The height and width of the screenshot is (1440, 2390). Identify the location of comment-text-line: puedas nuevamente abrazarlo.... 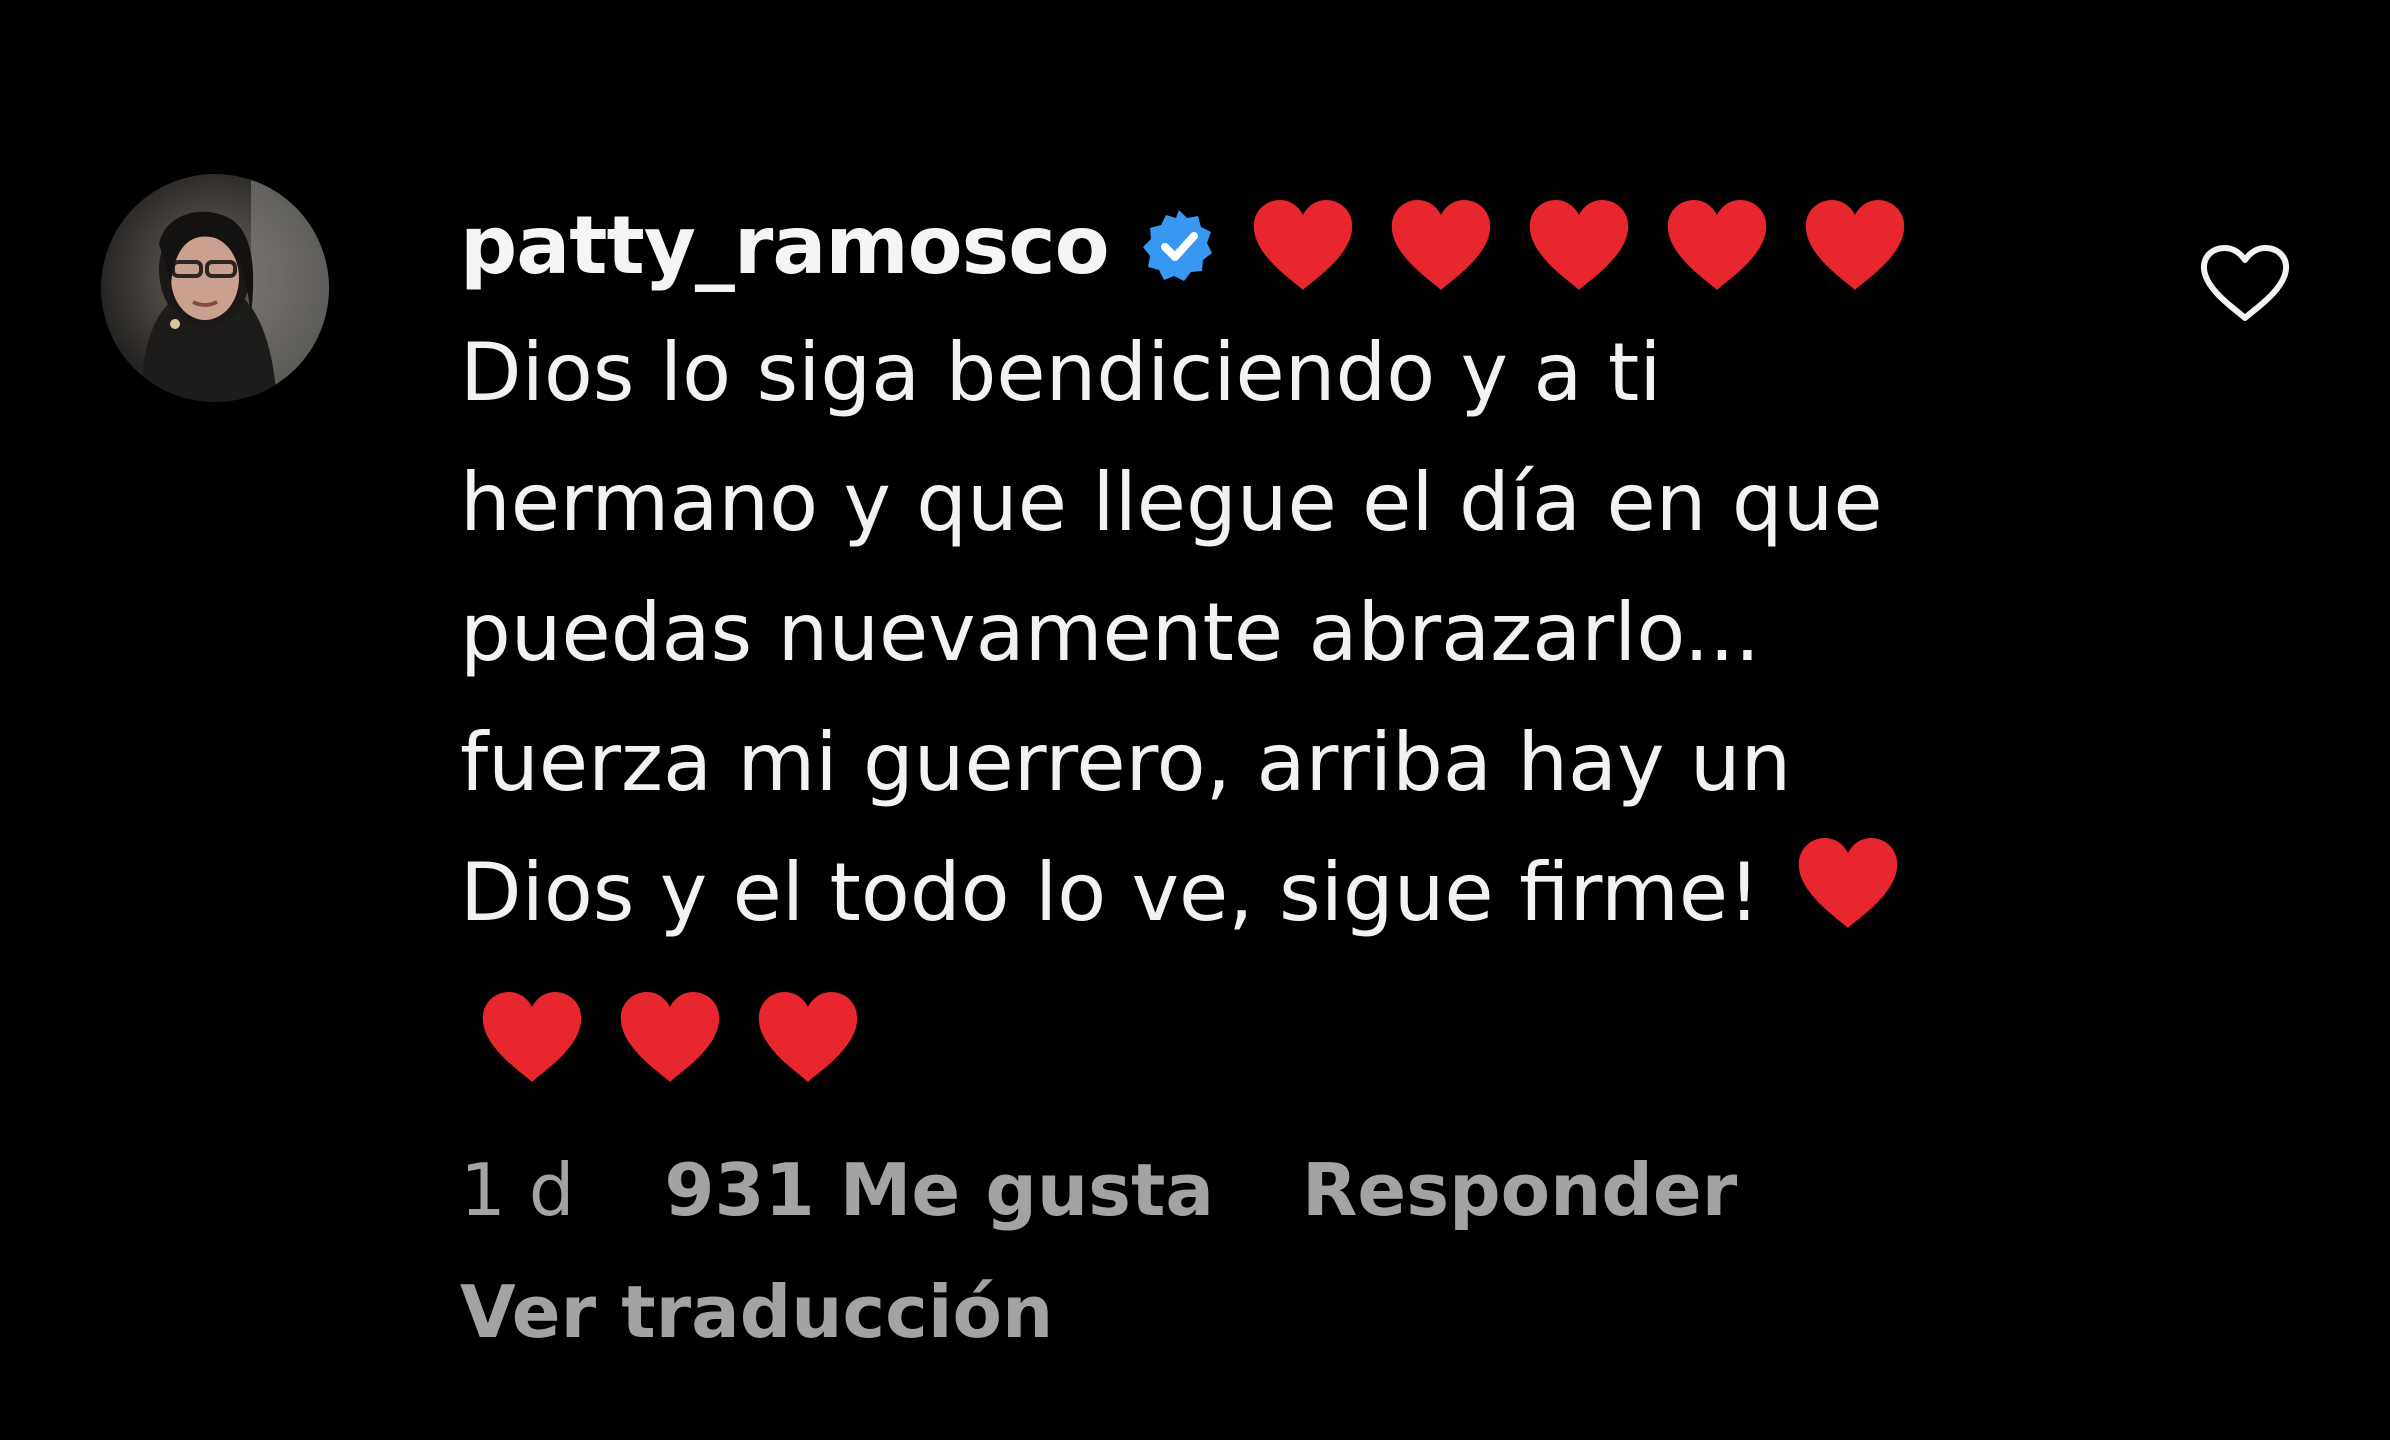
(1110, 632).